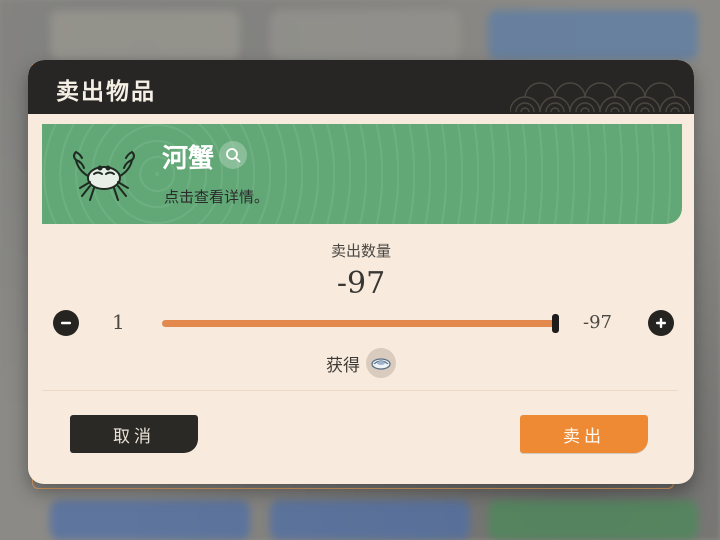 The image size is (720, 540). Describe the element at coordinates (118, 322) in the screenshot. I see `range-min-label: 1` at that location.